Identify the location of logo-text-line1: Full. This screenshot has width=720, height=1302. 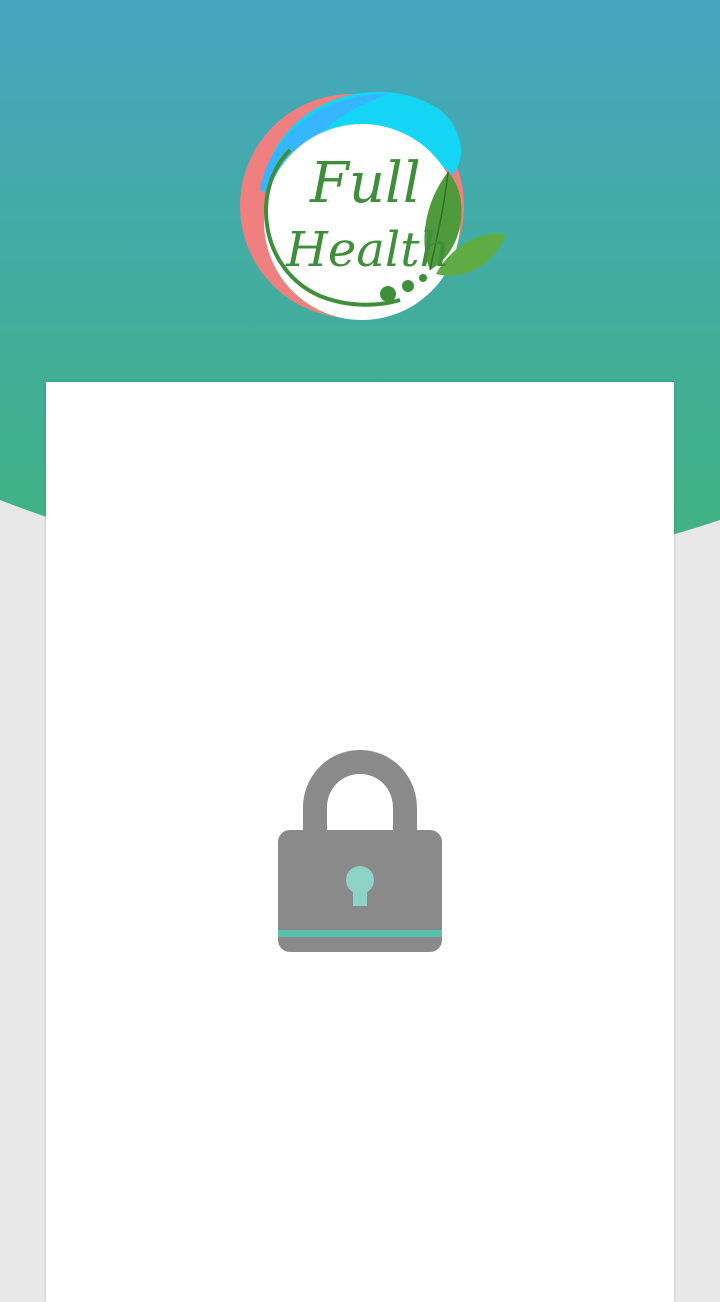
(365, 183).